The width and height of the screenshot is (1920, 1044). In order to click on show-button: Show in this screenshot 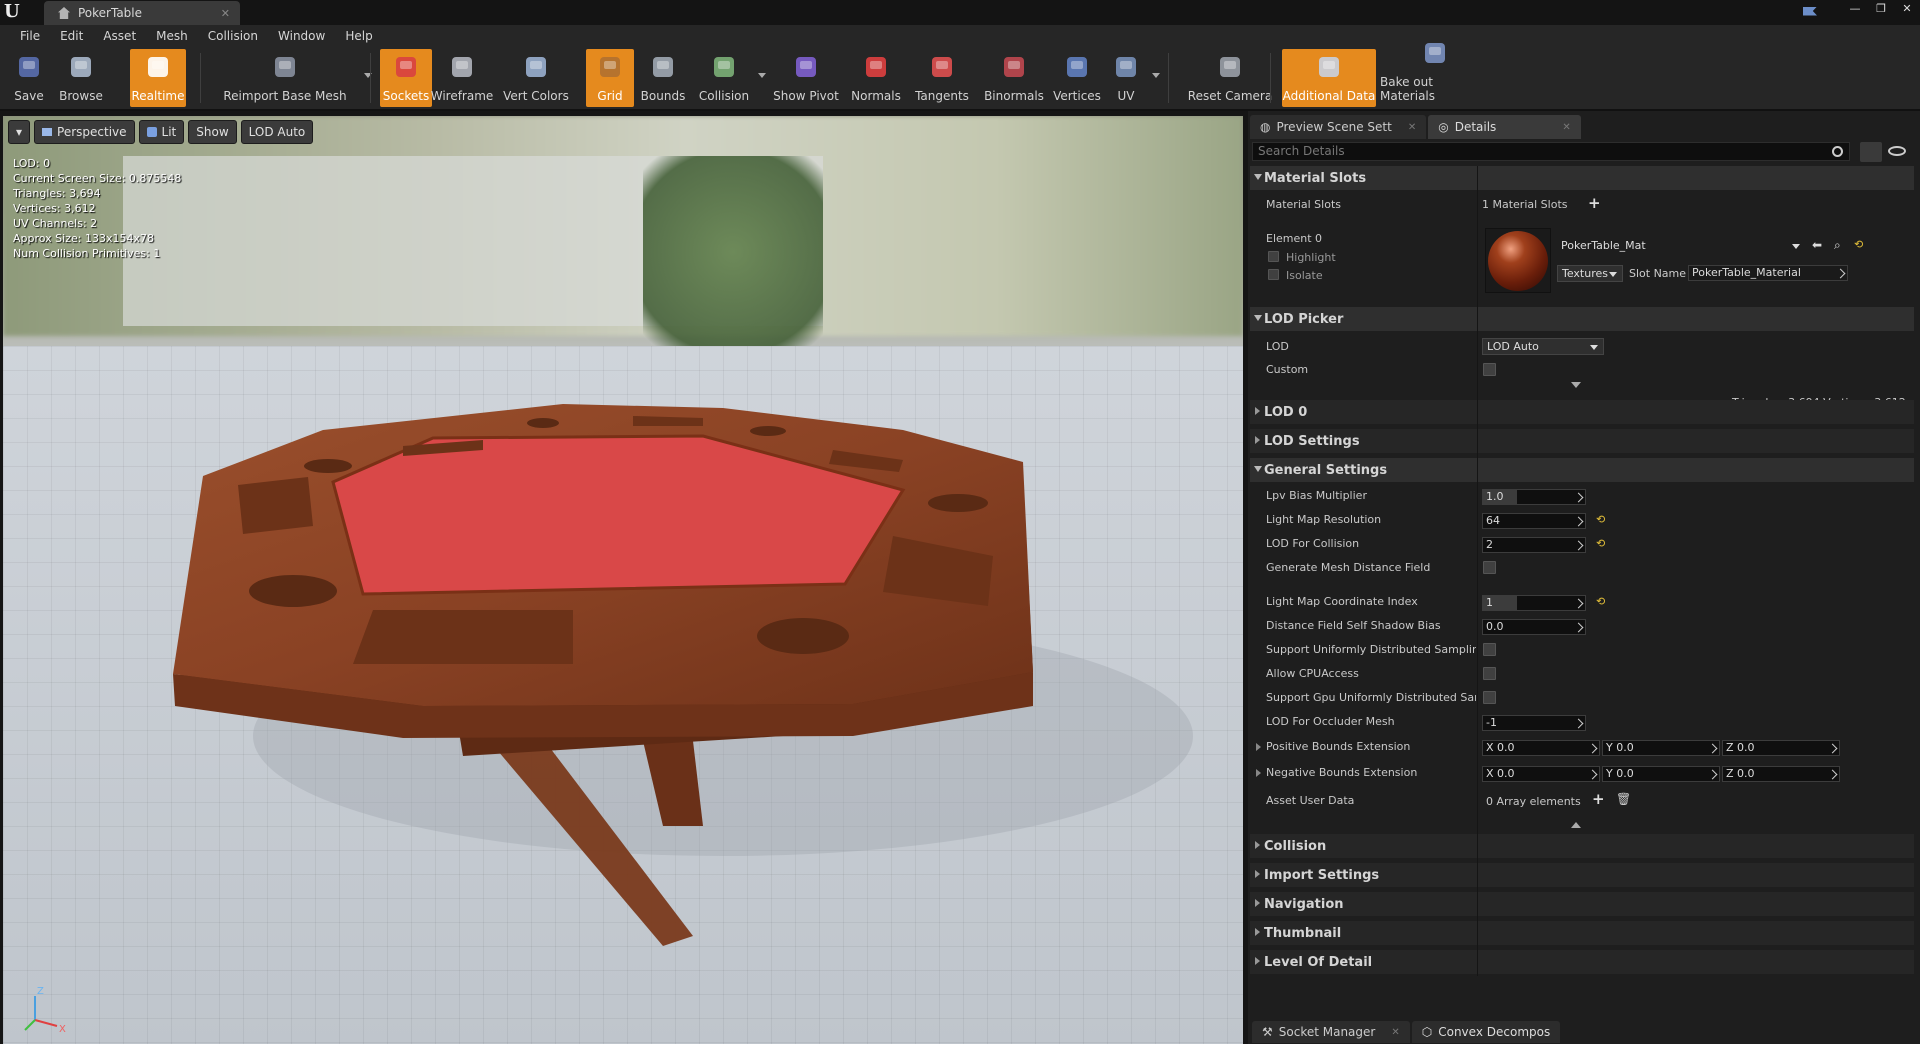, I will do `click(212, 132)`.